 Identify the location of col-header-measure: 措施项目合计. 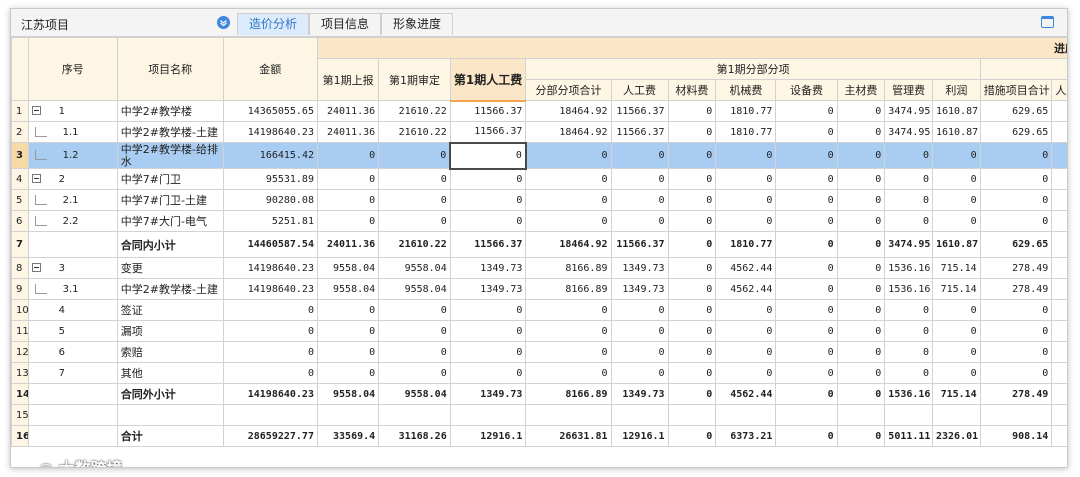
(1016, 90).